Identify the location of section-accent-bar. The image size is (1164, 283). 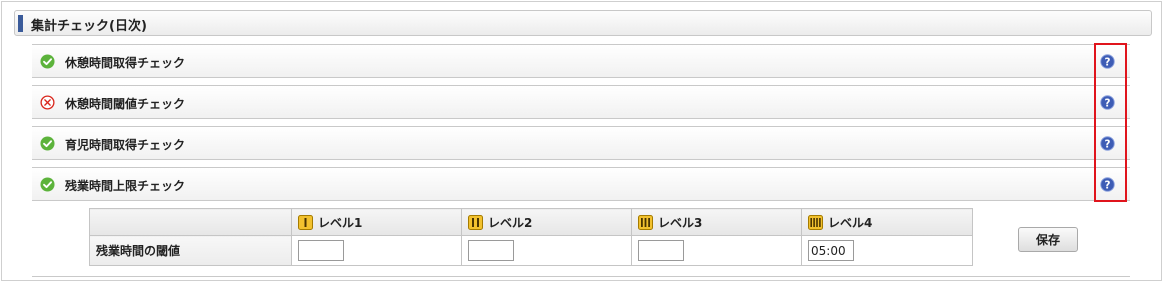
(20, 23).